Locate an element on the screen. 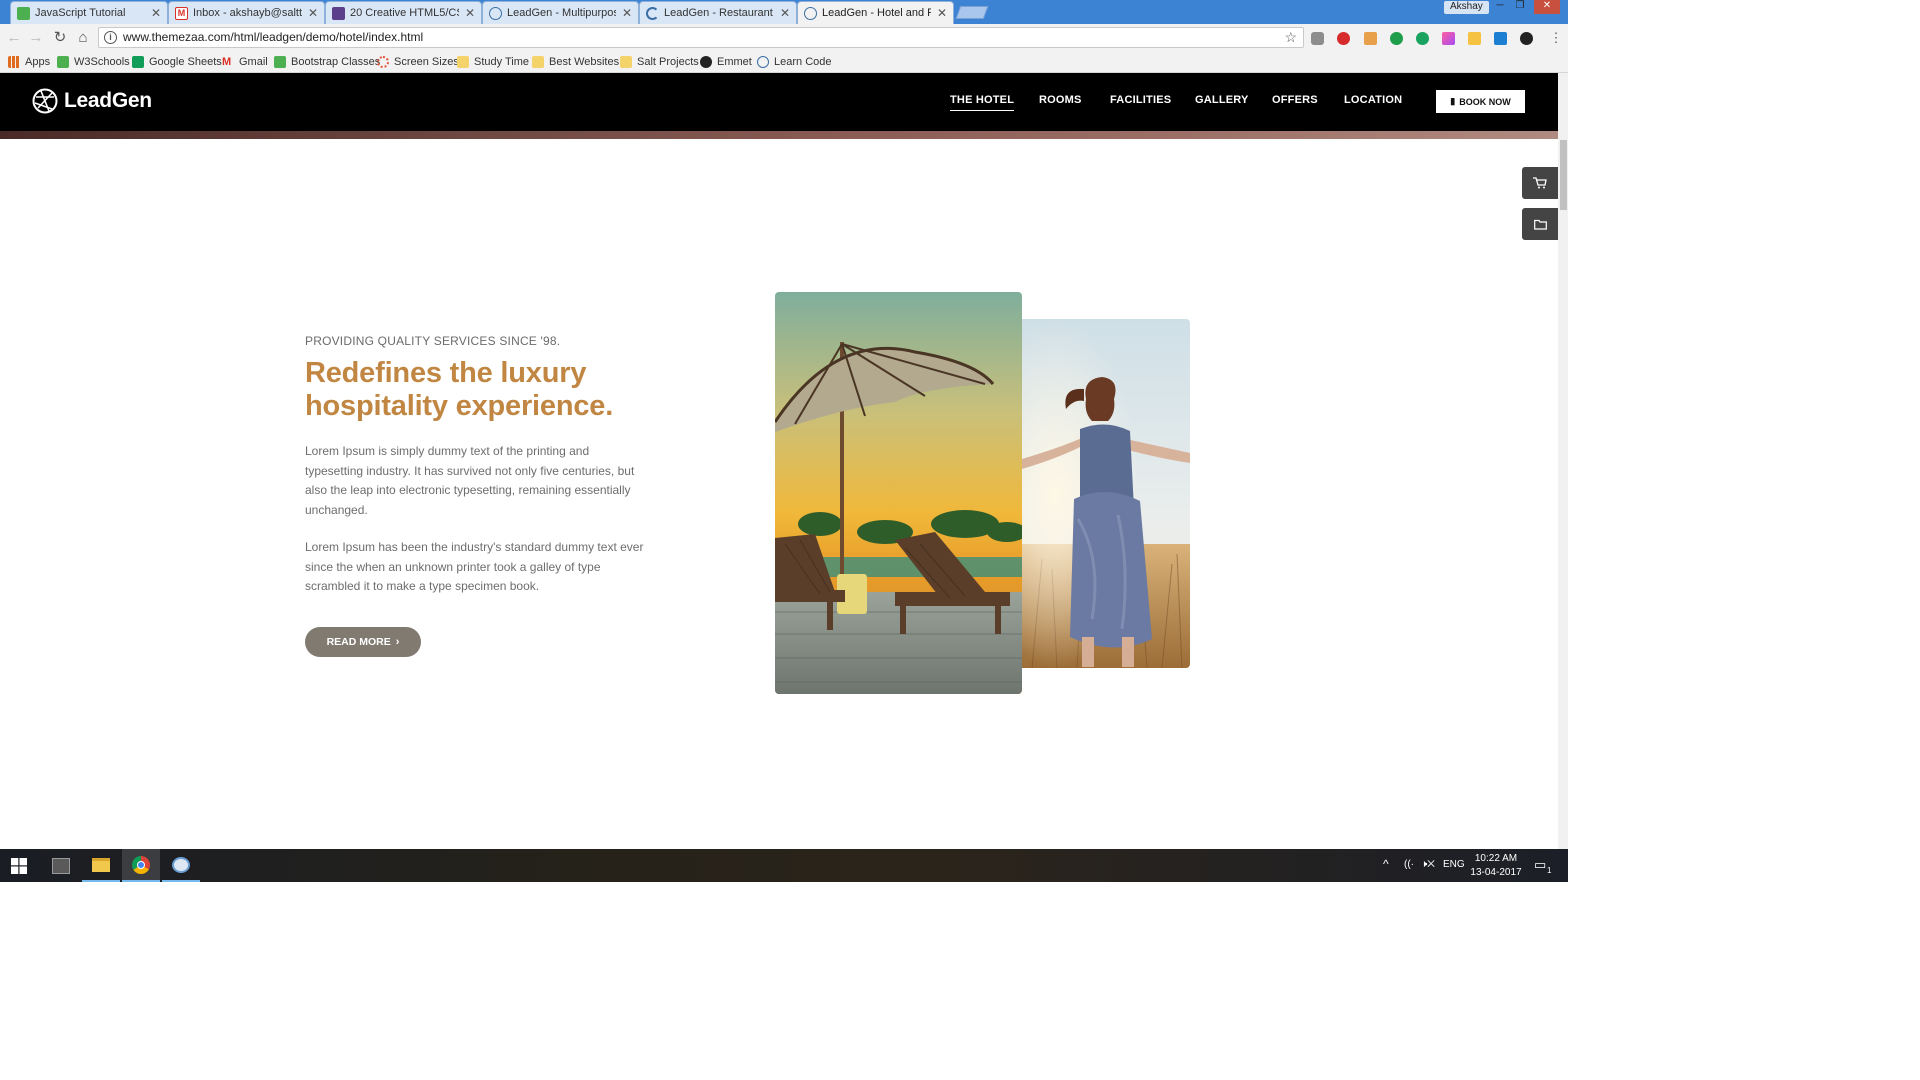 The image size is (1920, 1080). folder-button is located at coordinates (1540, 224).